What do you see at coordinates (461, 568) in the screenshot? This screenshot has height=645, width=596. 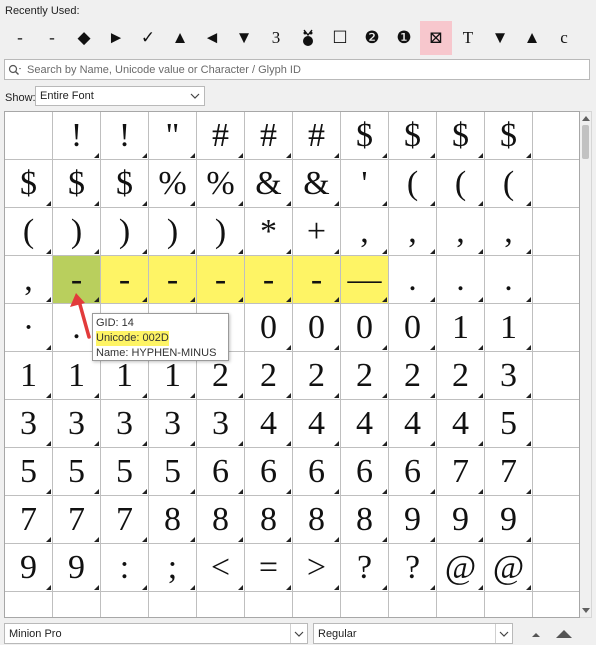 I see `glyph-cell: @` at bounding box center [461, 568].